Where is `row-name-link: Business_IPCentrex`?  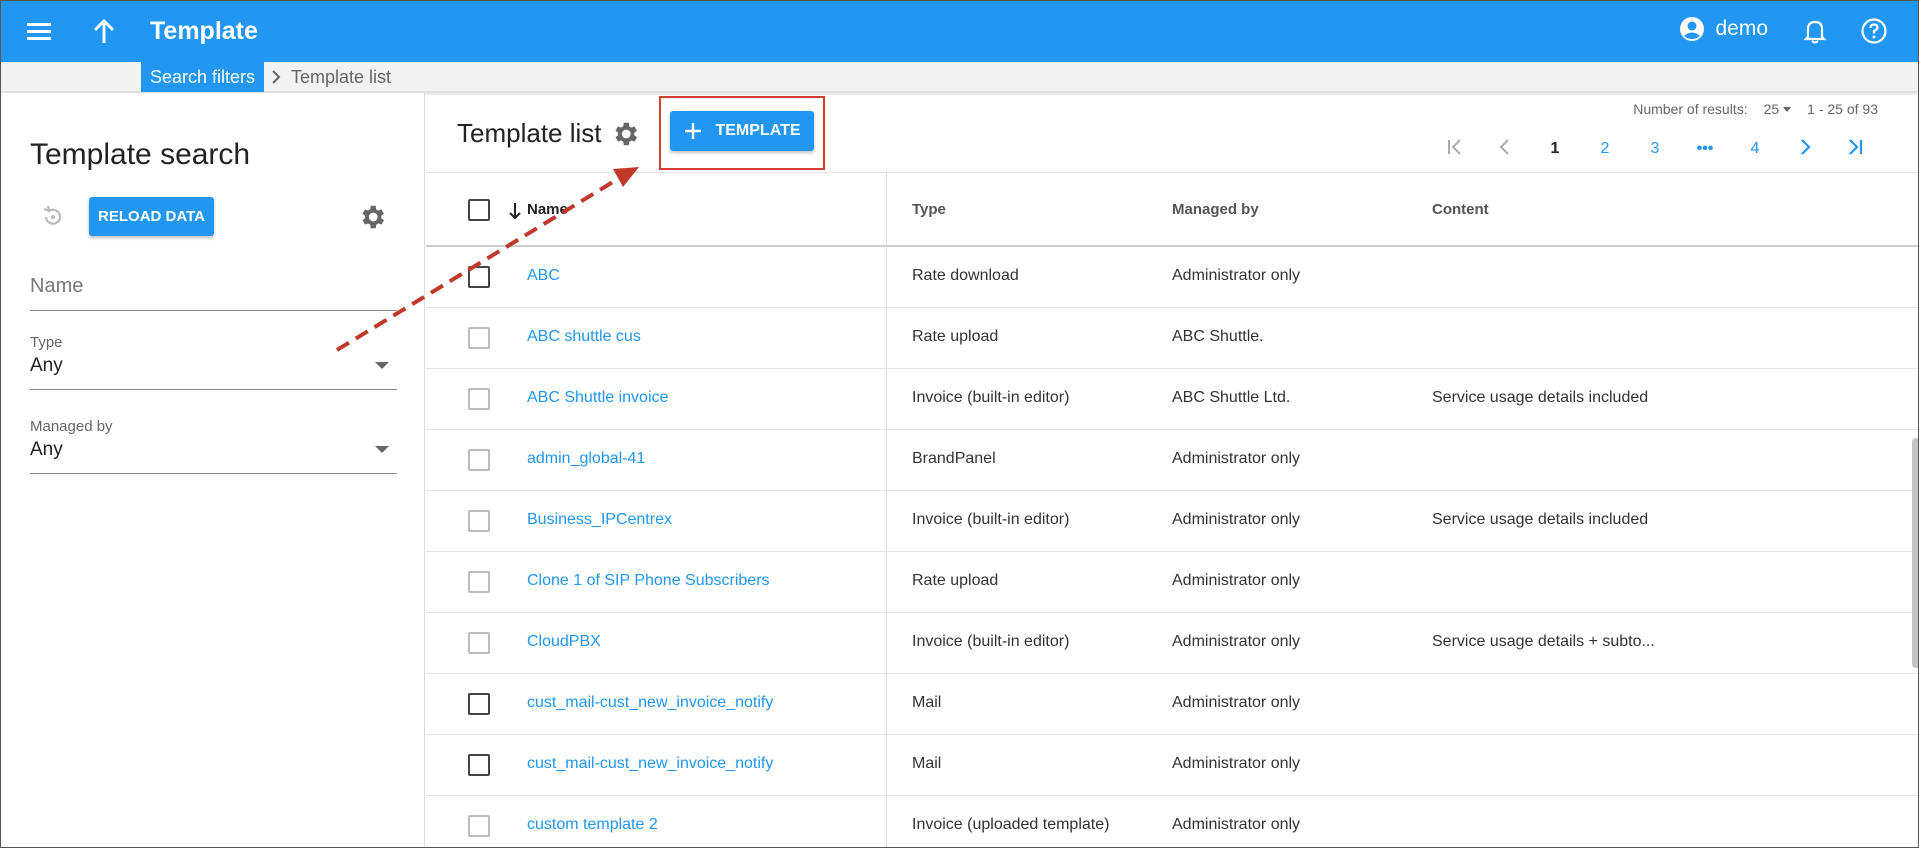 row-name-link: Business_IPCentrex is located at coordinates (599, 520).